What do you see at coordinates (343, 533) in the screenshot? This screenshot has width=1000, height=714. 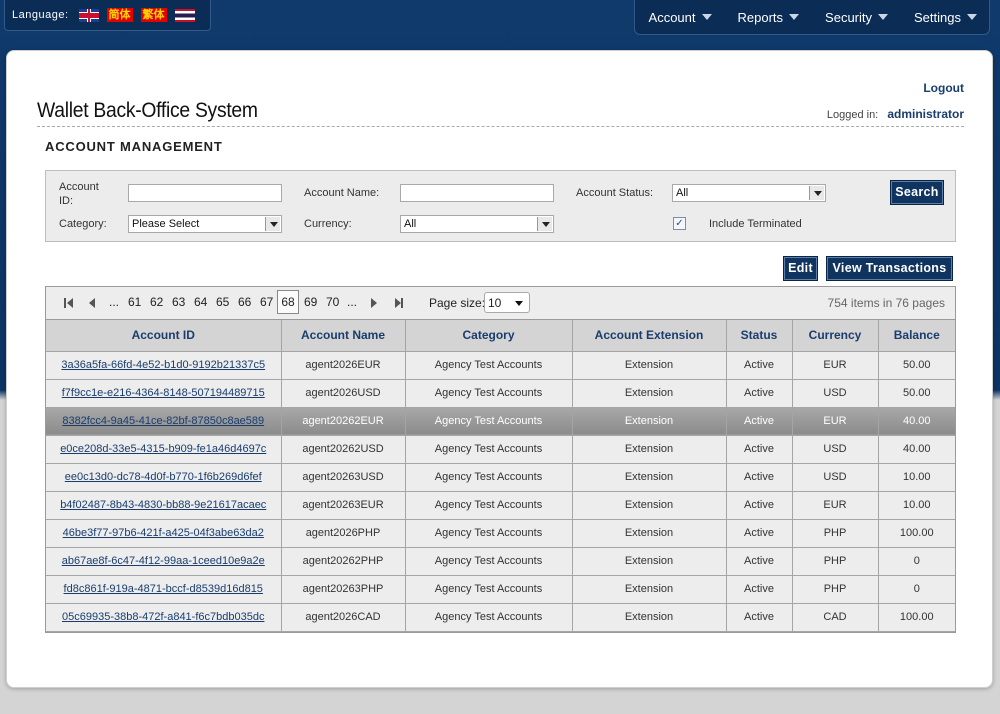 I see `cell-account-name: agent2026PHP` at bounding box center [343, 533].